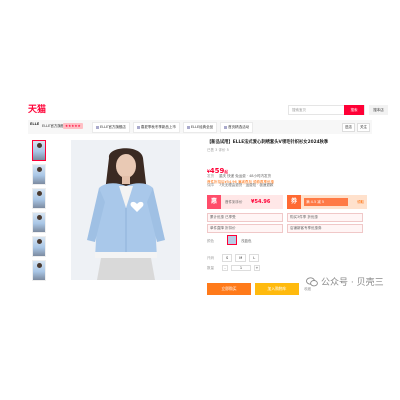 The width and height of the screenshot is (400, 400). What do you see at coordinates (325, 217) in the screenshot?
I see `offer-chip: 购买3件享 折优惠` at bounding box center [325, 217].